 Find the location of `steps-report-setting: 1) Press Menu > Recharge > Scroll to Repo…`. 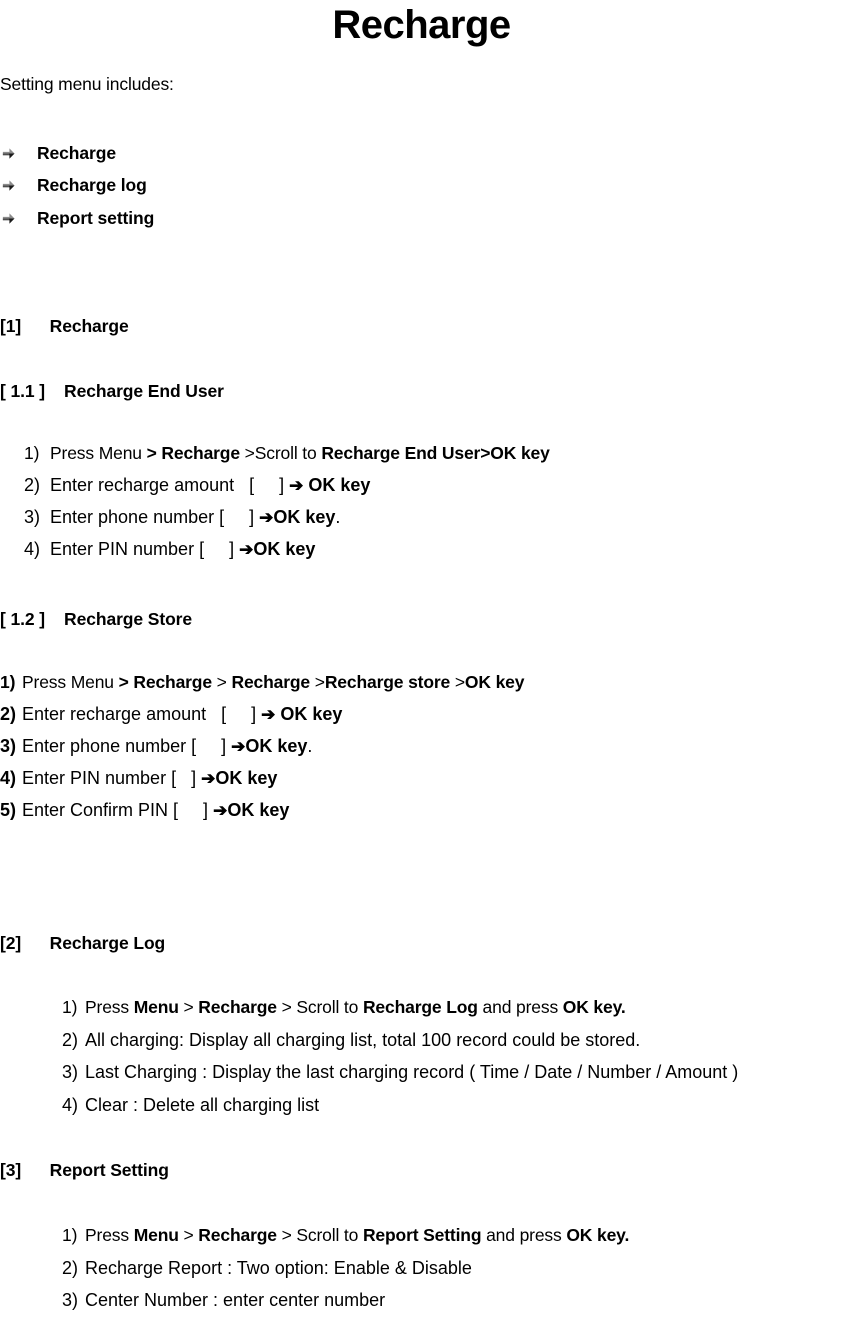

steps-report-setting: 1) Press Menu > Recharge > Scroll to Repo… is located at coordinates (345, 1274).